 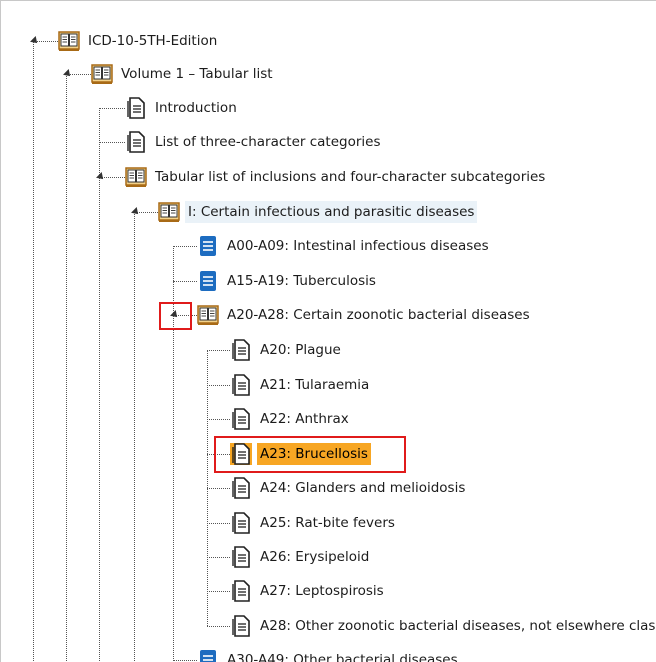 What do you see at coordinates (327, 523) in the screenshot?
I see `tree-node-label: A25: Rat-bite fevers` at bounding box center [327, 523].